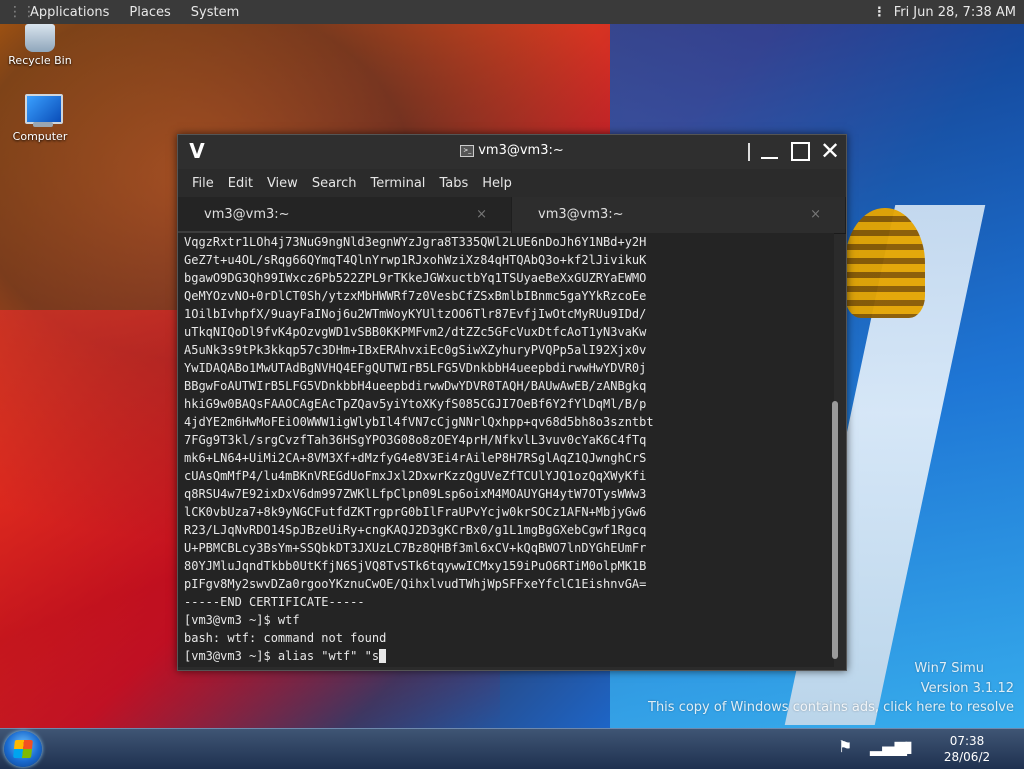 This screenshot has height=769, width=1024. I want to click on tab-2: vm3@vm3:~ ×, so click(679, 215).